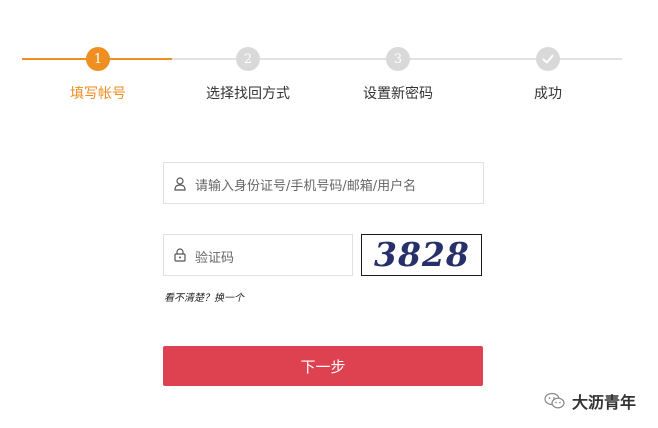 This screenshot has height=428, width=658. What do you see at coordinates (604, 402) in the screenshot?
I see `watermark-text: 大沥青年` at bounding box center [604, 402].